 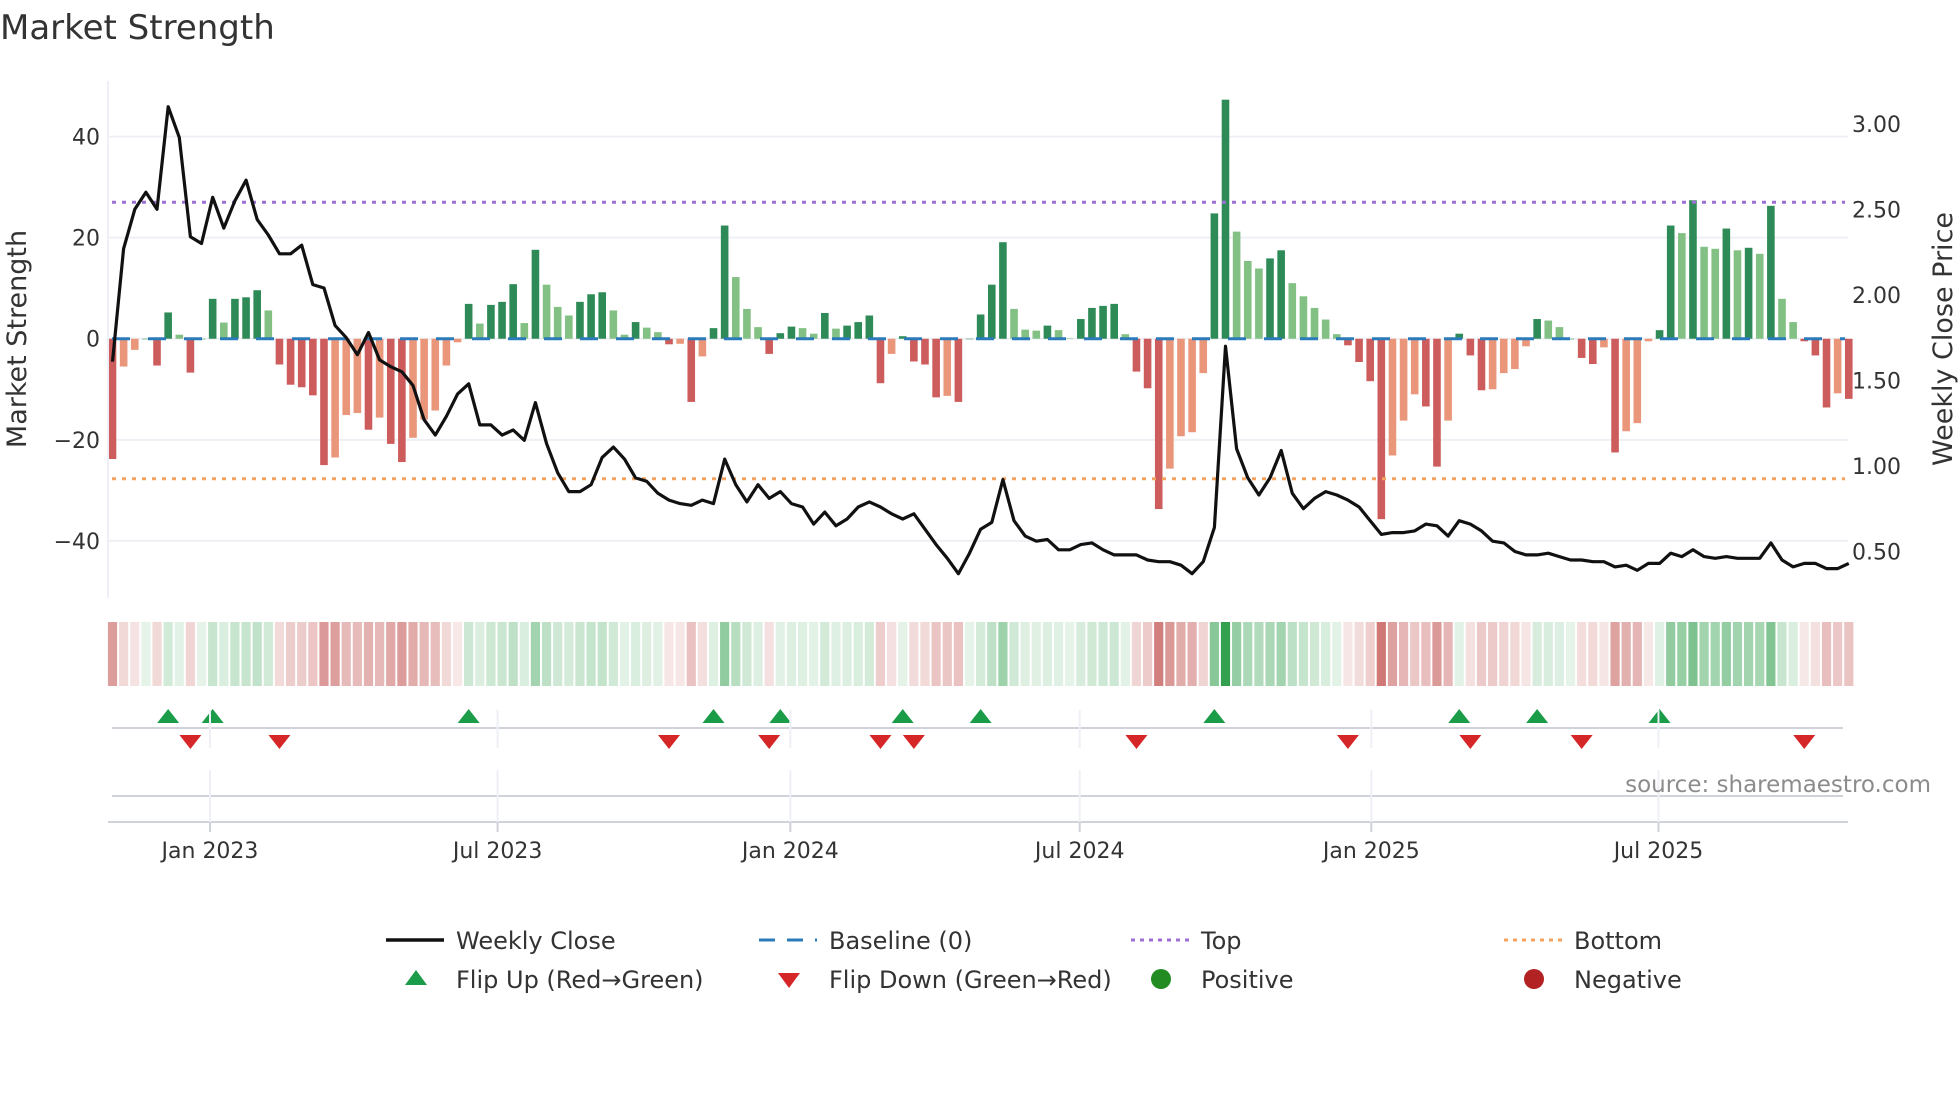 I want to click on legend-item: Negative, so click(x=1603, y=980).